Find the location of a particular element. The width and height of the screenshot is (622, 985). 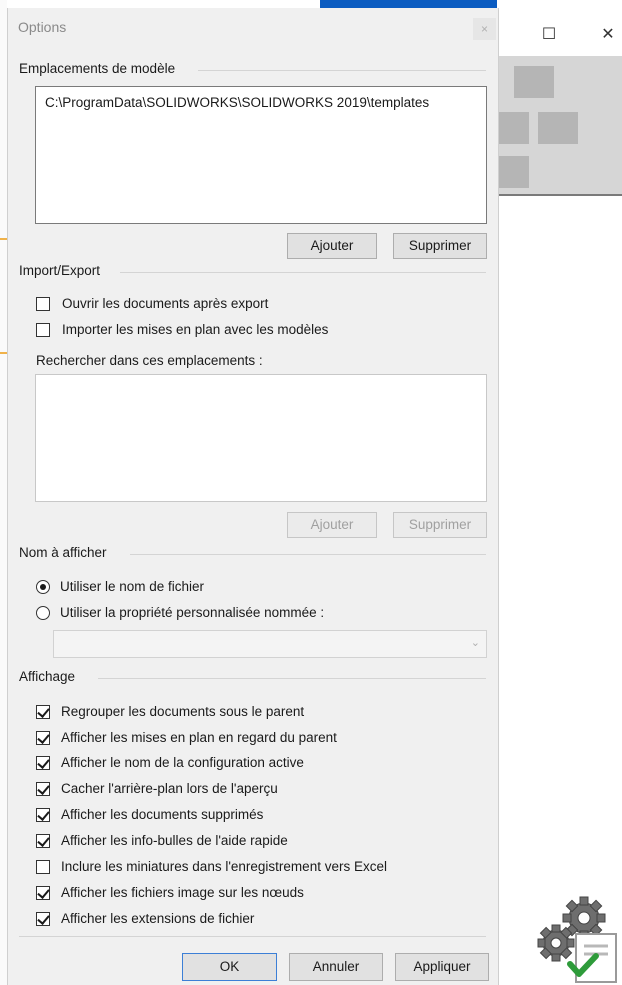

maximize-icon: ☐ is located at coordinates (549, 35).